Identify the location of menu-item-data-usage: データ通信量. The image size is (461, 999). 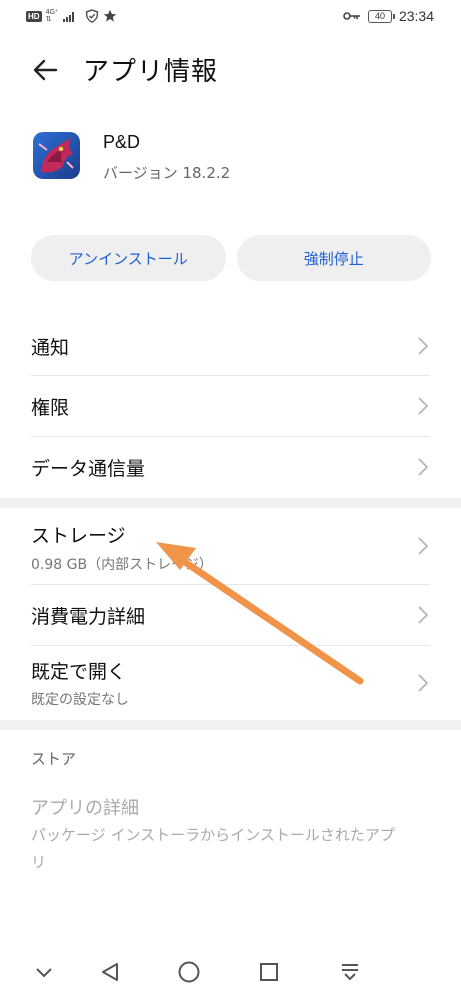
(230, 467).